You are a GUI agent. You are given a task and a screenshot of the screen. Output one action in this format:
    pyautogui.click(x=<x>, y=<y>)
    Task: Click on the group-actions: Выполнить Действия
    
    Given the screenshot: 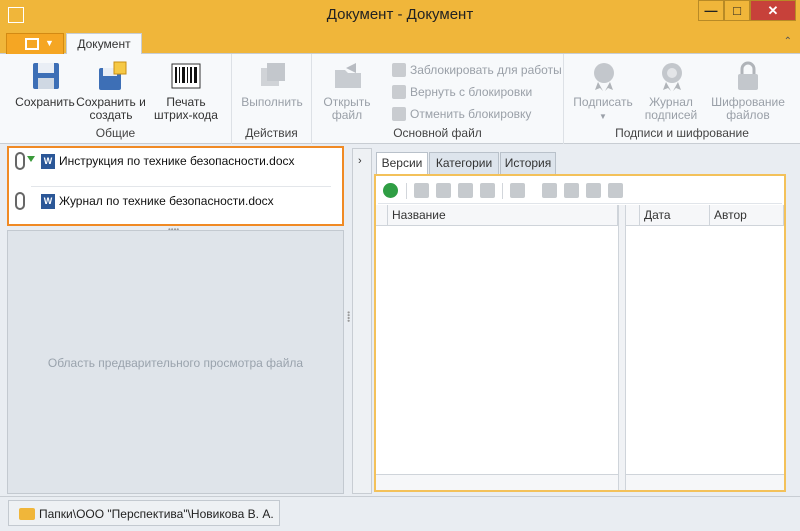 What is the action you would take?
    pyautogui.click(x=272, y=99)
    